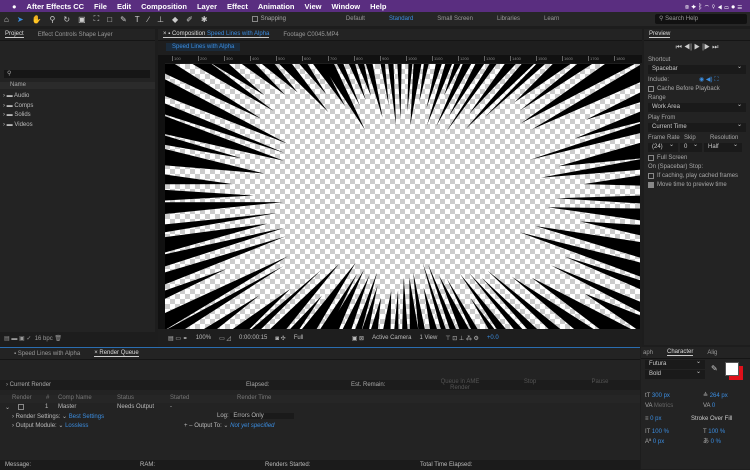 The image size is (750, 470). Describe the element at coordinates (401, 19) in the screenshot. I see `workspace-standard: Standard` at that location.